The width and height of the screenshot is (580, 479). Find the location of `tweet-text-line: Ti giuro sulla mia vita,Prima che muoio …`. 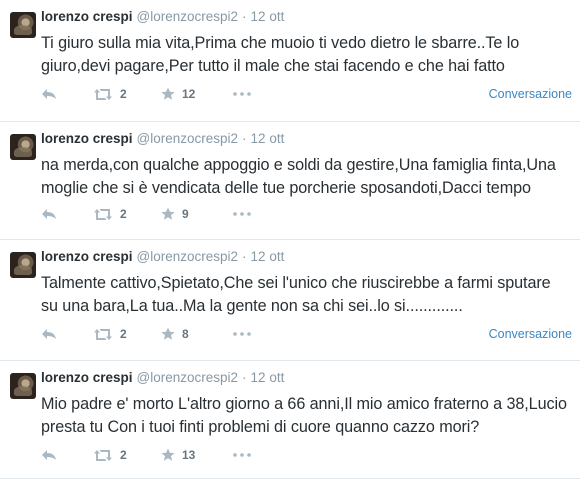

tweet-text-line: Ti giuro sulla mia vita,Prima che muoio … is located at coordinates (280, 43).